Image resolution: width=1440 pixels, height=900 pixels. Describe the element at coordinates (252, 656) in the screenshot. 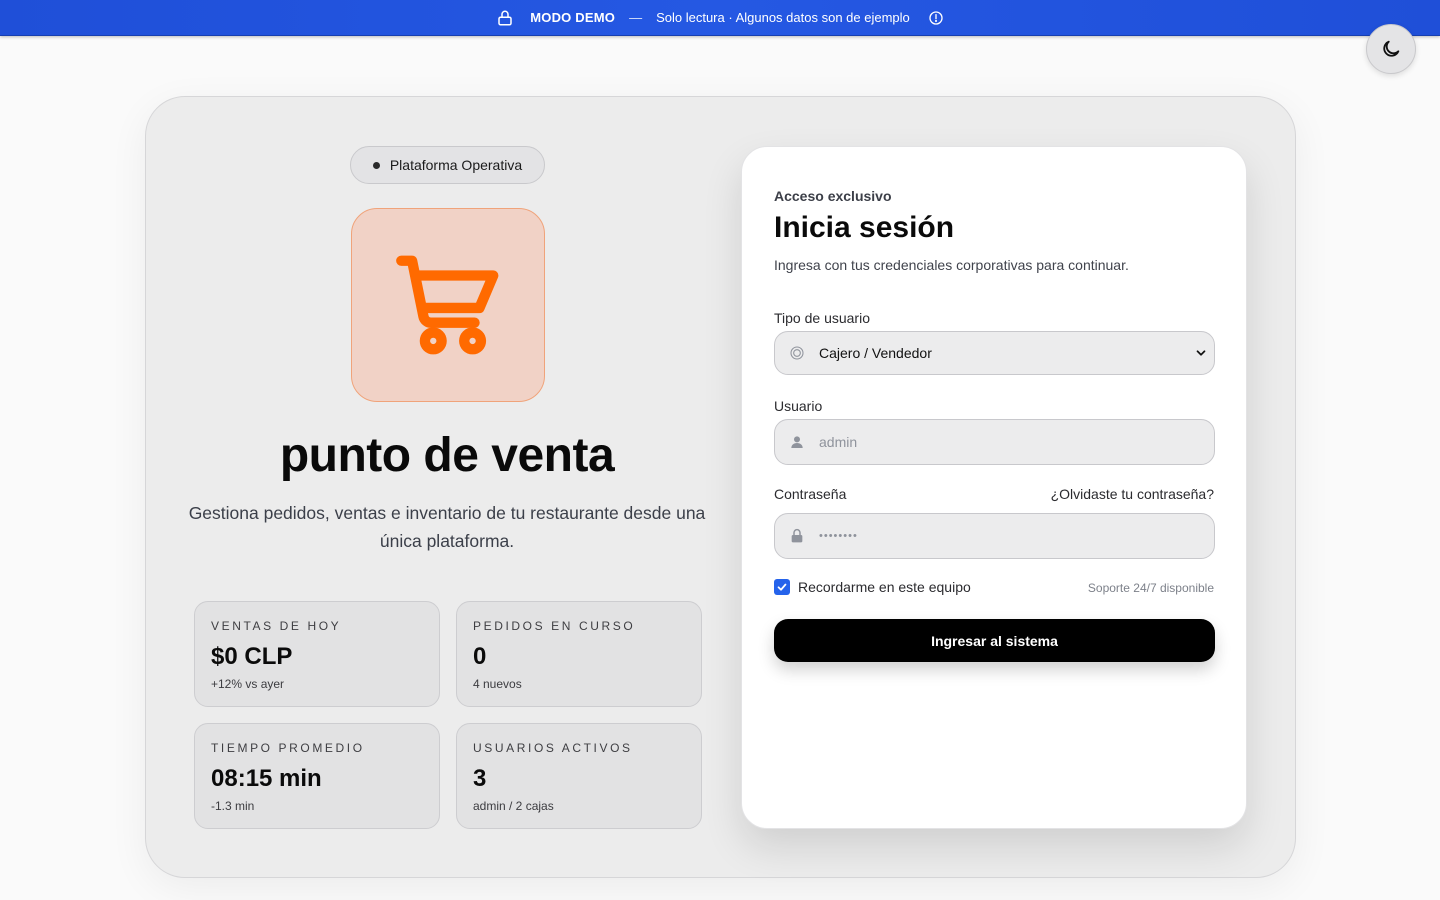

I see `stat-value: $0 CLP` at that location.